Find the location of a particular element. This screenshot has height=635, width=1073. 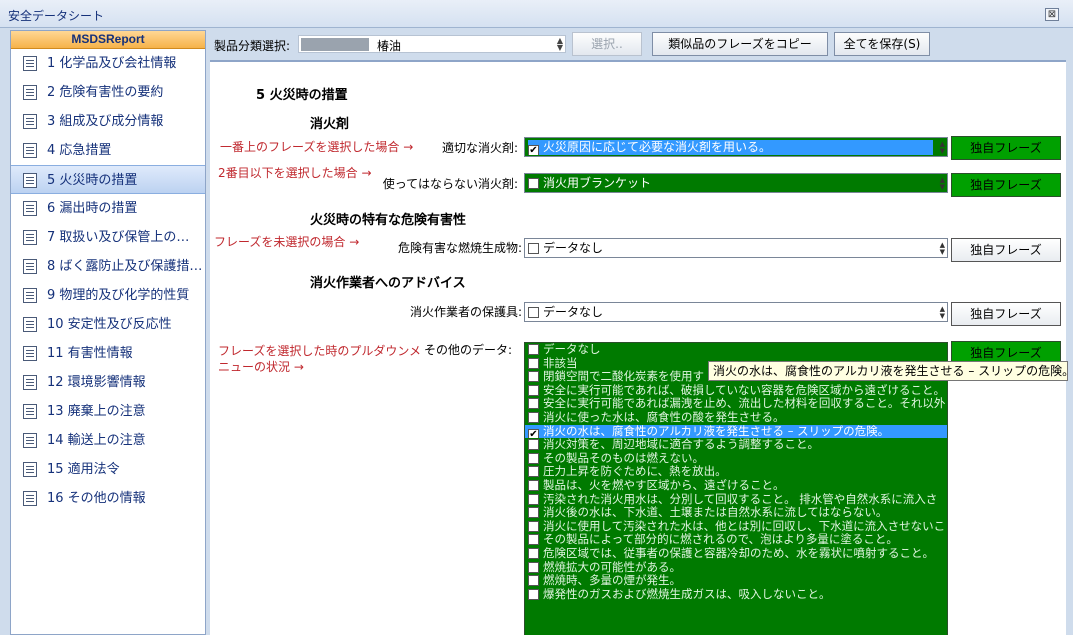

sidebar-item: 14 輸送上の注意 is located at coordinates (108, 440).